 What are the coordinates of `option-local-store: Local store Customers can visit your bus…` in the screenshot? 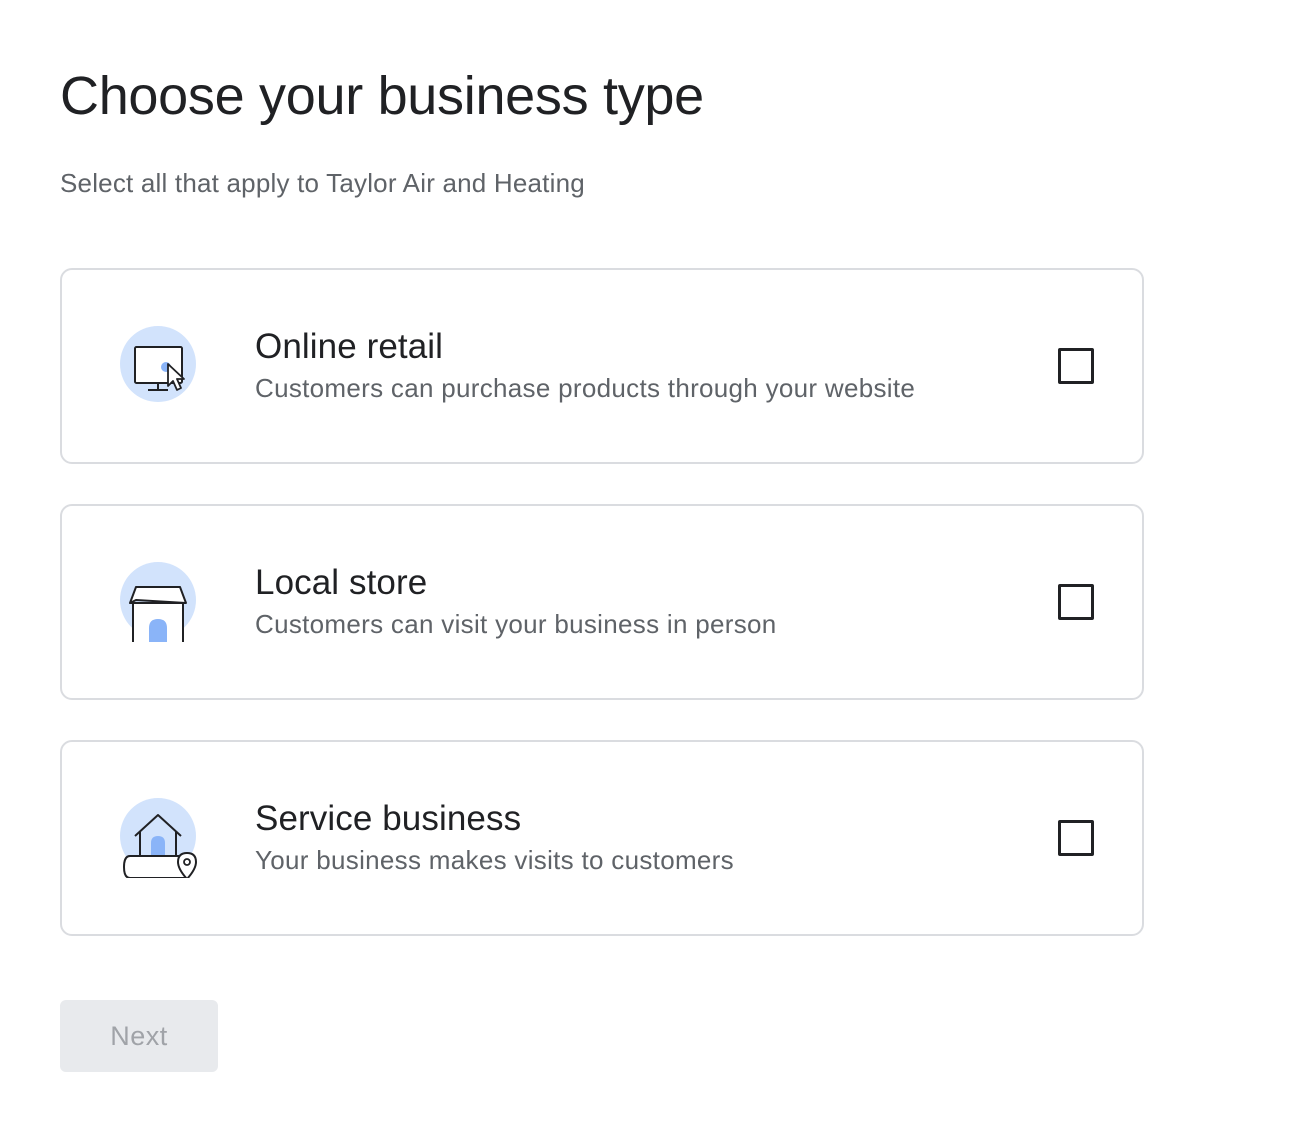 It's located at (602, 602).